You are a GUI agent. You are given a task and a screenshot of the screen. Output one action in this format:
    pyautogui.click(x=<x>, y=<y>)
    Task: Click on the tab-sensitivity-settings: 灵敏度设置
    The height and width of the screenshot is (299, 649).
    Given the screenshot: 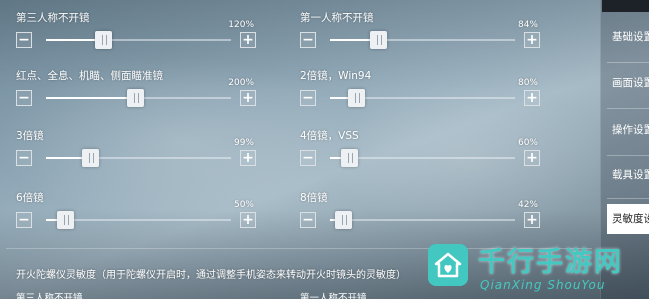 What is the action you would take?
    pyautogui.click(x=628, y=219)
    